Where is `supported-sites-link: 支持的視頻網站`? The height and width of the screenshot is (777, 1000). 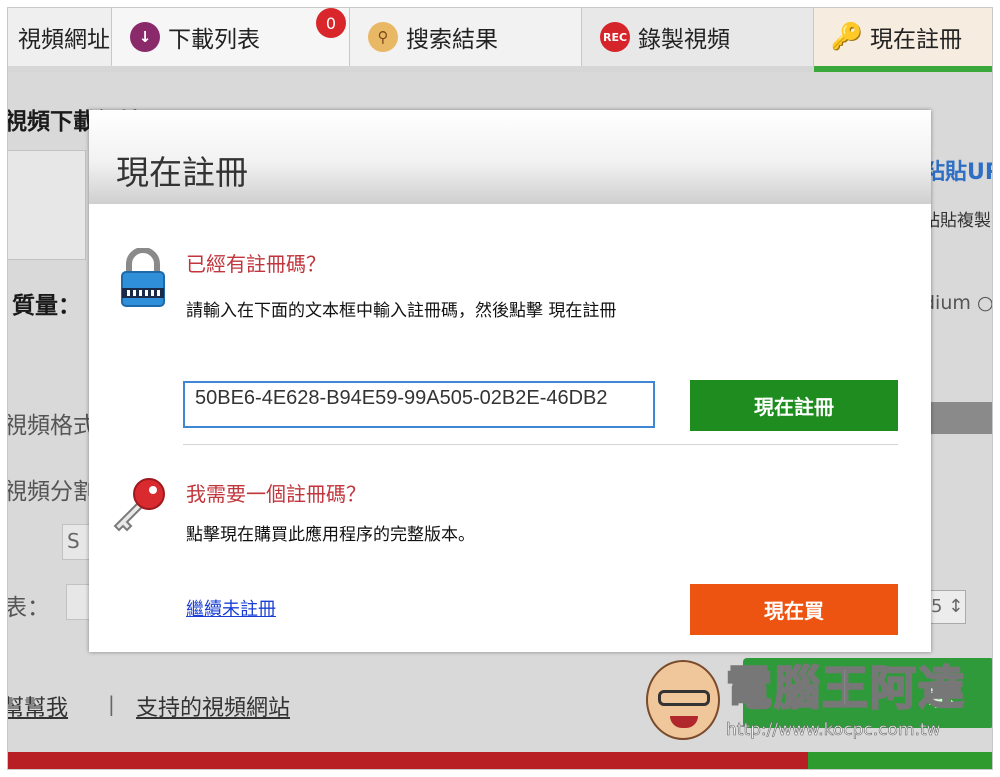
supported-sites-link: 支持的視頻網站 is located at coordinates (213, 706).